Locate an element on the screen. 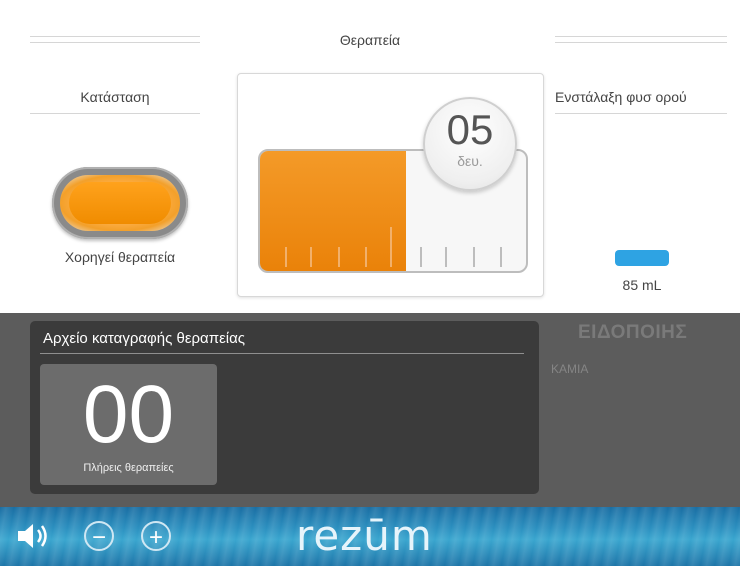 The image size is (740, 566). saline-volume: 85 mL is located at coordinates (642, 285).